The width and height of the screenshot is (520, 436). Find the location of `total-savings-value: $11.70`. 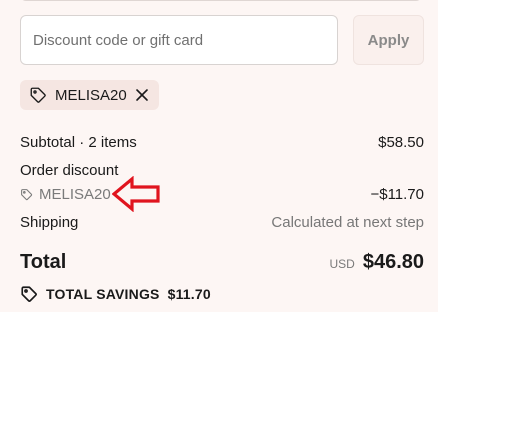

total-savings-value: $11.70 is located at coordinates (189, 294).